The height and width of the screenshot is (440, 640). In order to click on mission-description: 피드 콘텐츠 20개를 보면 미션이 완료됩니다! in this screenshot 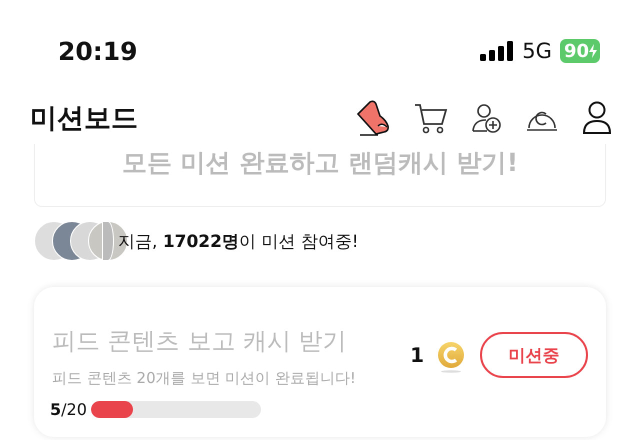, I will do `click(204, 378)`.